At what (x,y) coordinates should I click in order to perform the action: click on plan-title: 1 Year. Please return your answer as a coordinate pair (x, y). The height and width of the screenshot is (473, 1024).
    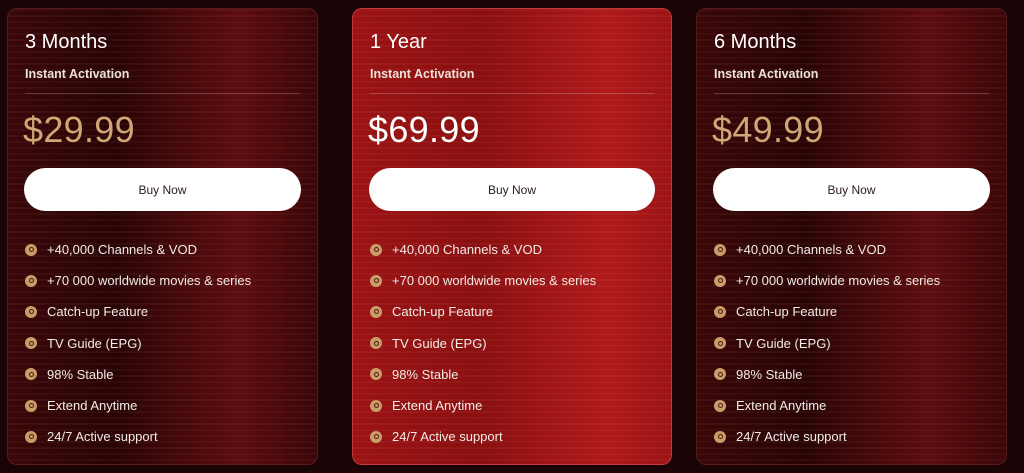
    Looking at the image, I should click on (398, 42).